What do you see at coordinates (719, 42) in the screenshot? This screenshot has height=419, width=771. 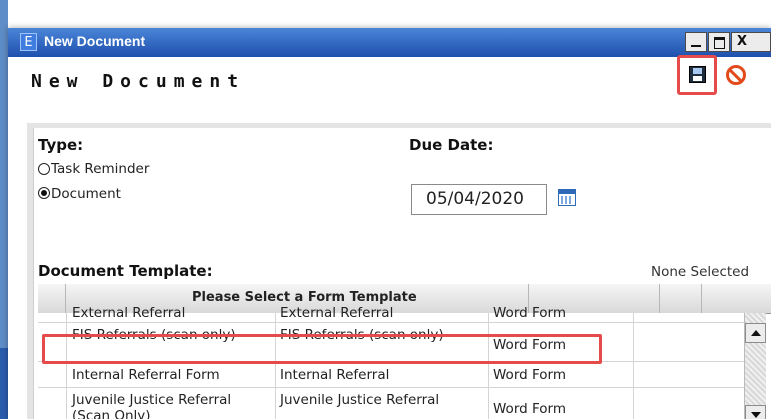 I see `maximize-button` at bounding box center [719, 42].